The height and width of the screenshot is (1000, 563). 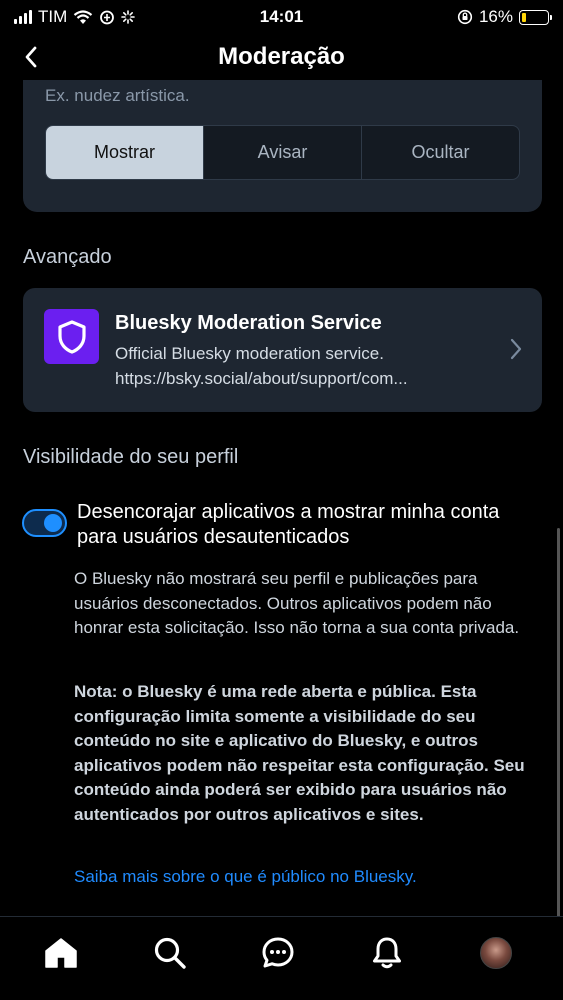 I want to click on page-title: Moderação, so click(x=281, y=56).